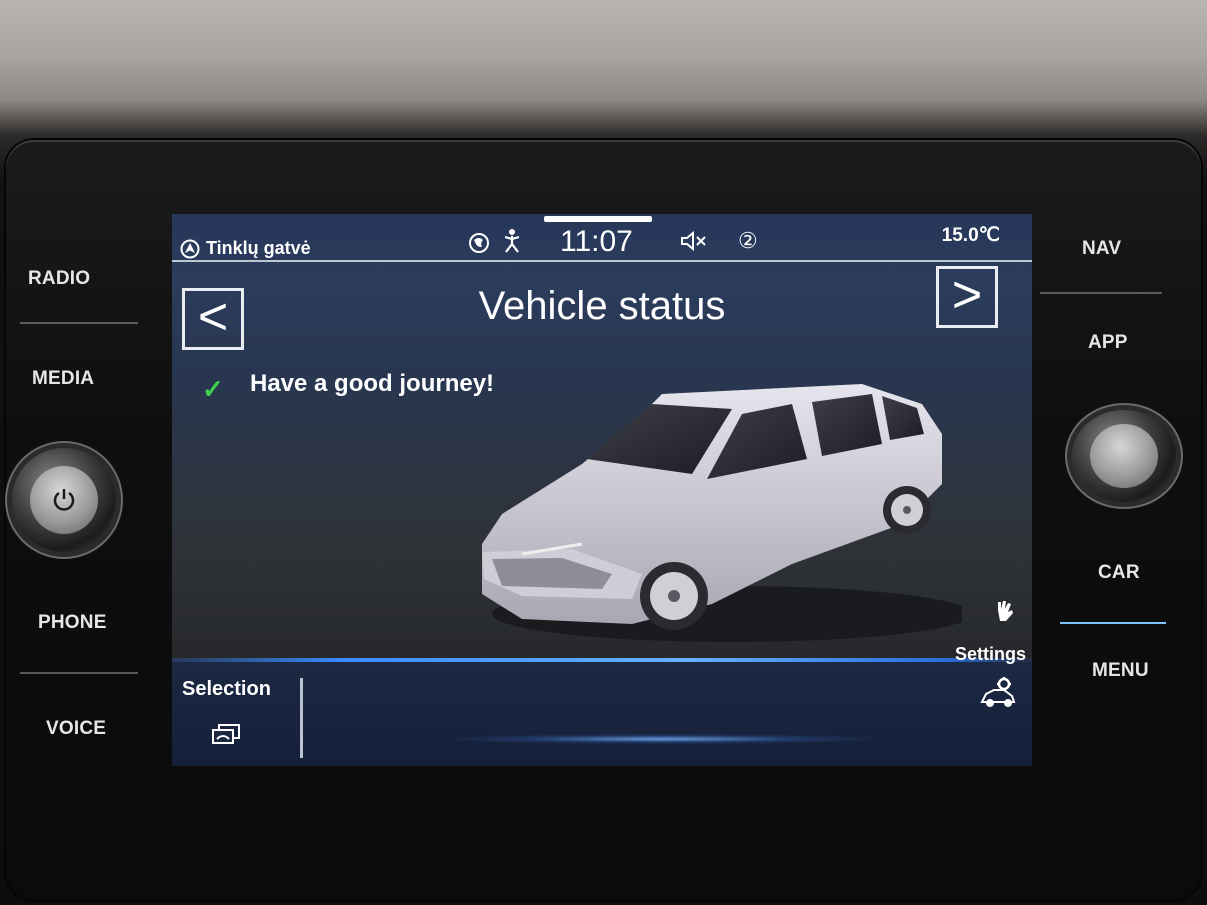 Image resolution: width=1207 pixels, height=905 pixels. I want to click on selection-icon, so click(226, 734).